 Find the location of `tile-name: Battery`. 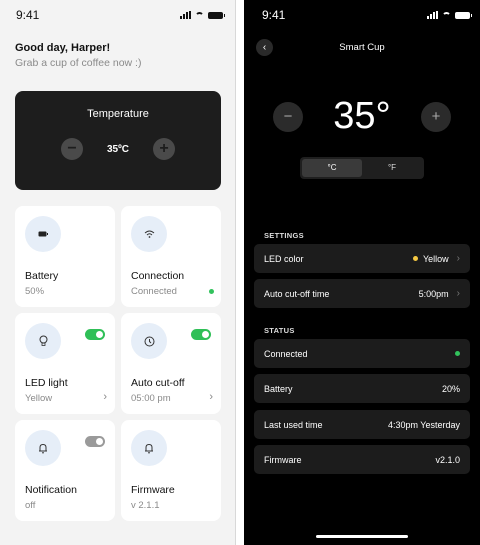

tile-name: Battery is located at coordinates (42, 276).